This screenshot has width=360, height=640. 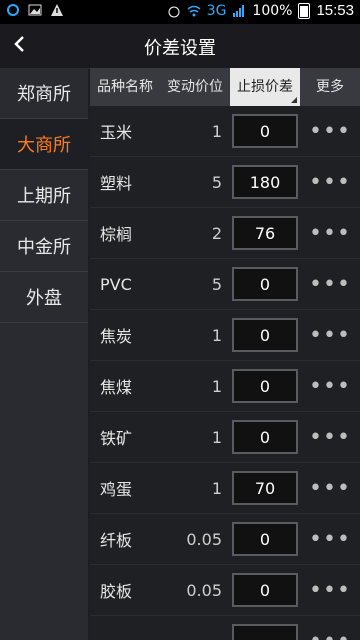 What do you see at coordinates (330, 87) in the screenshot?
I see `header-more: 更多` at bounding box center [330, 87].